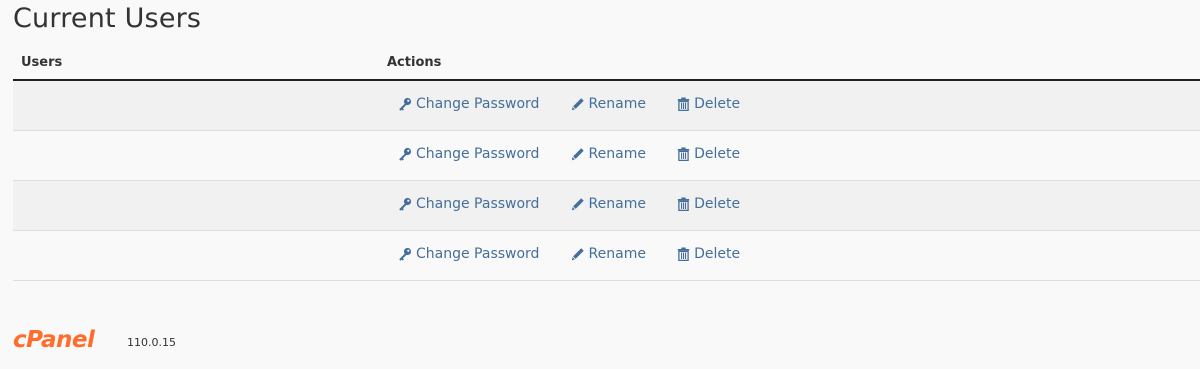  I want to click on cpanel-logo: cPanel, so click(69, 339).